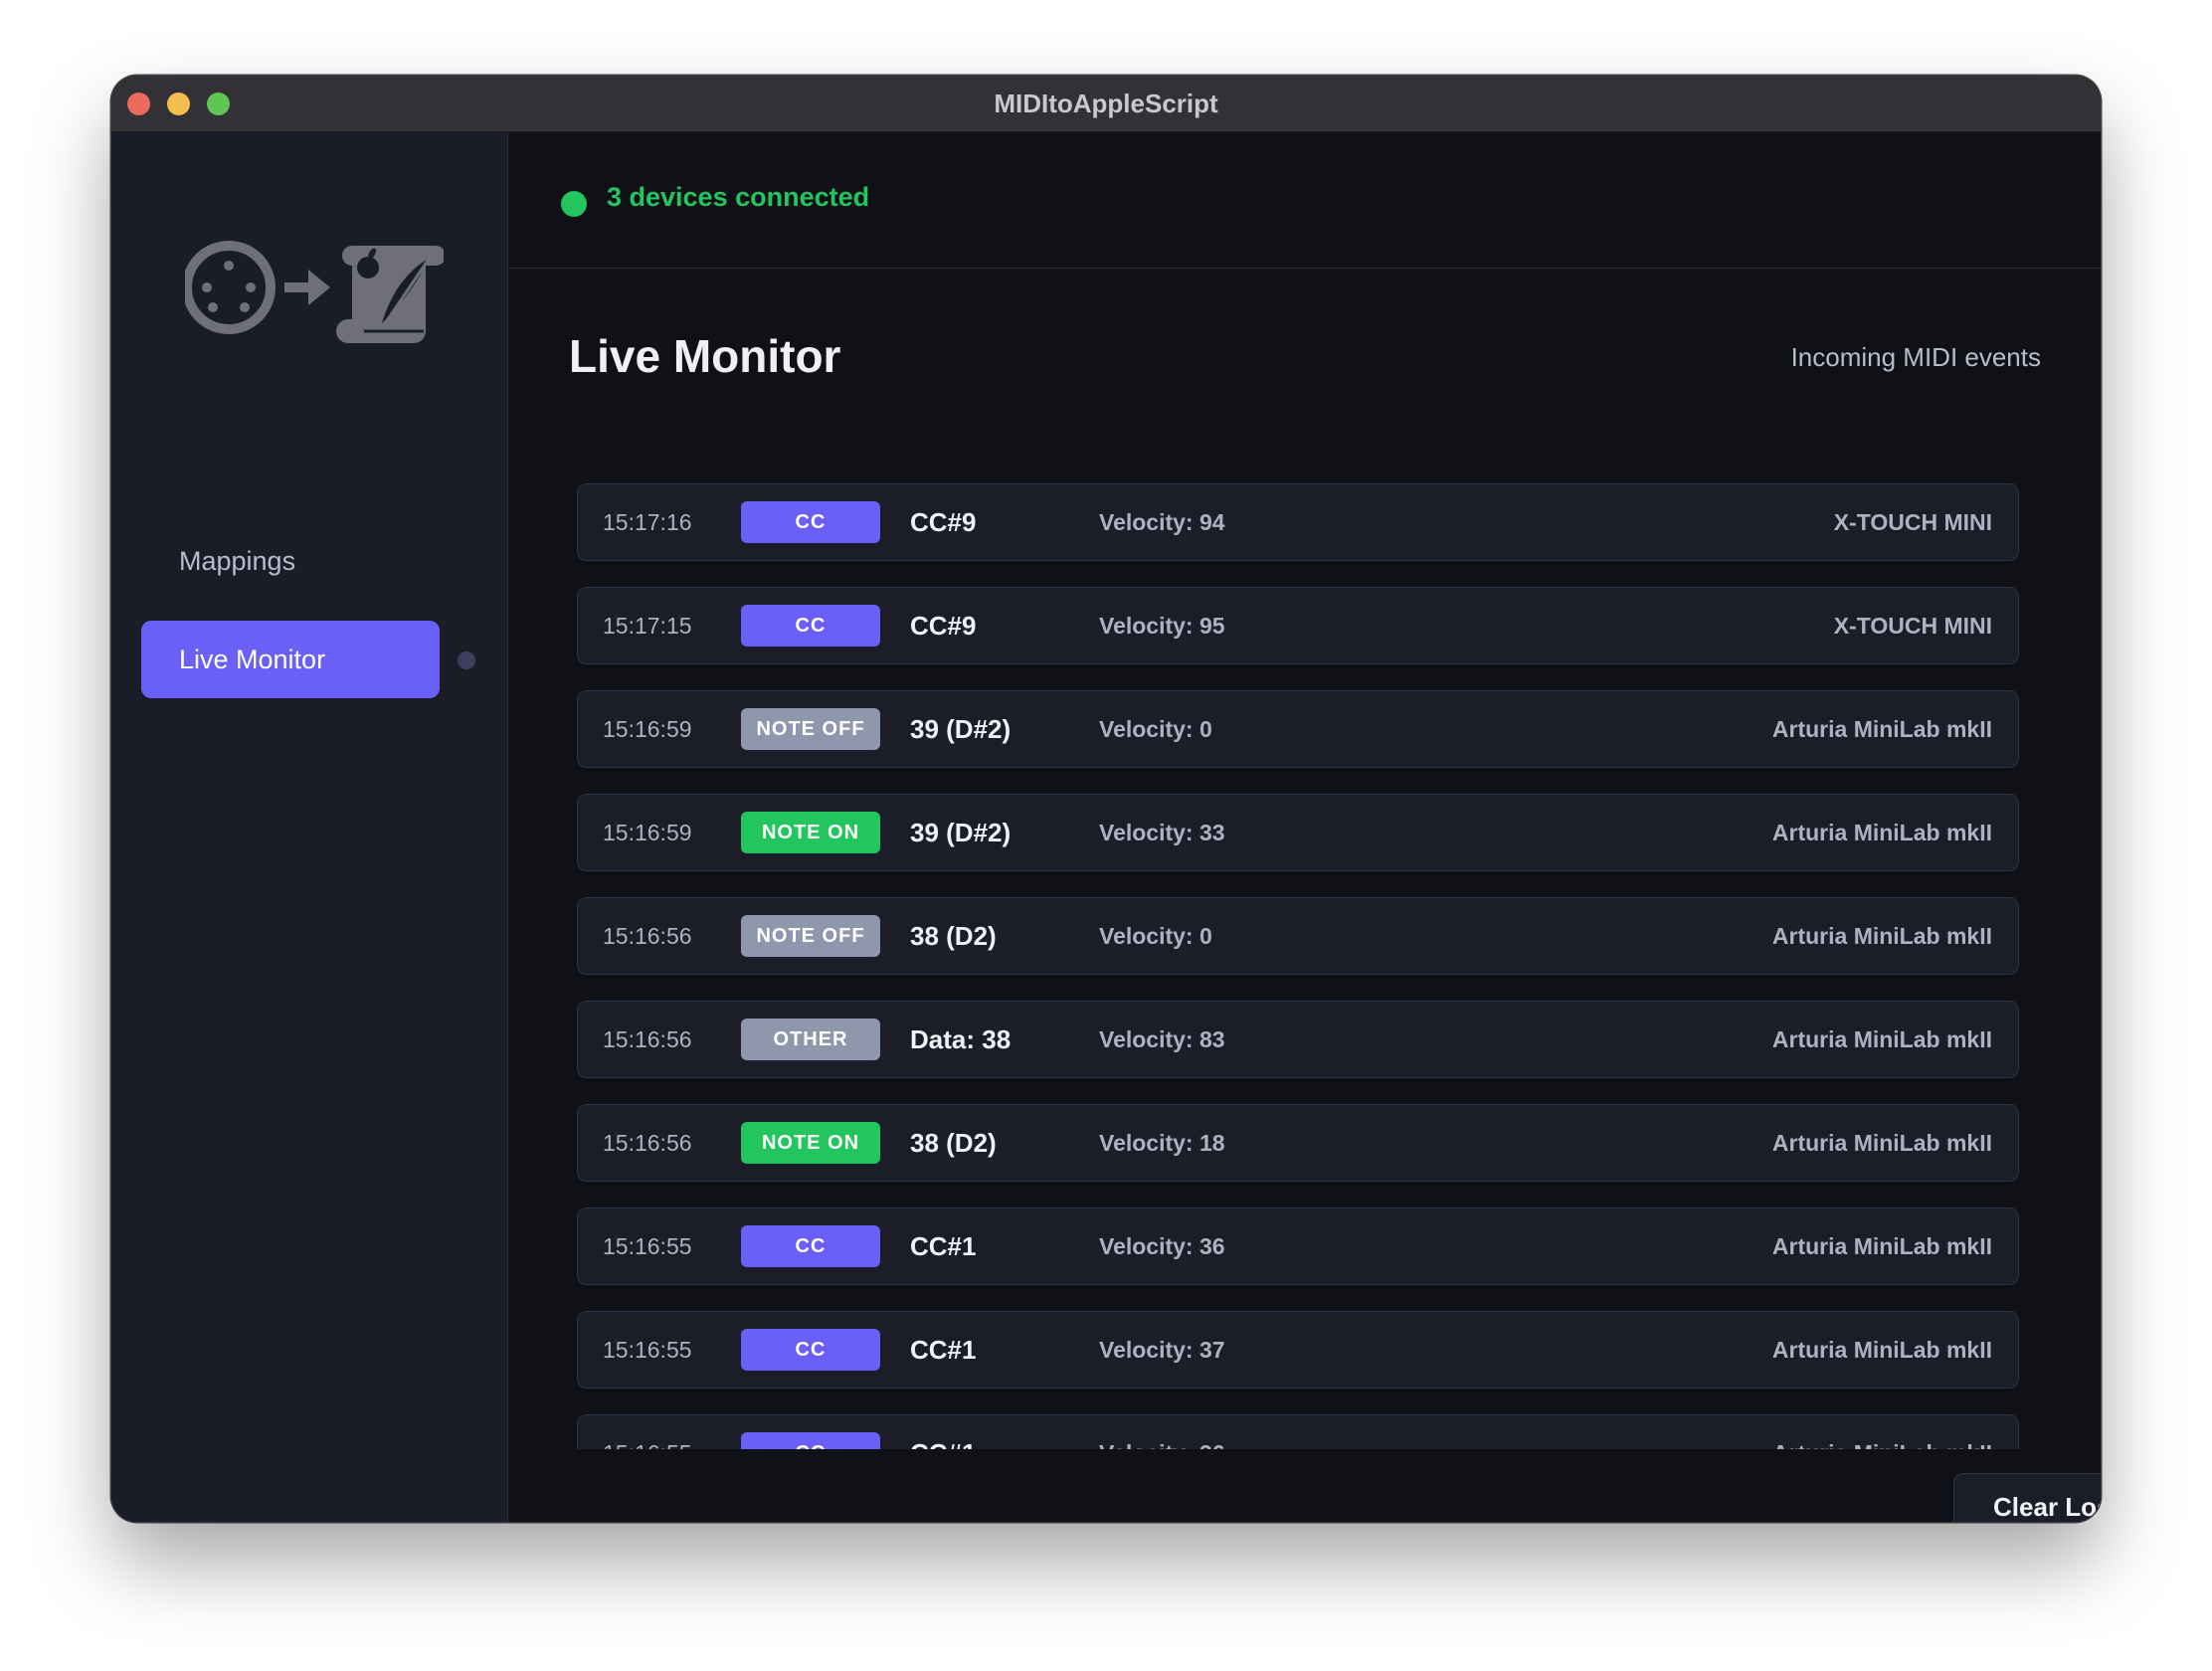 This screenshot has height=1671, width=2212. What do you see at coordinates (1298, 522) in the screenshot?
I see `event-row: 15:17:16 CC CC#9 Velocity: 94 X-TOUCH MINI` at bounding box center [1298, 522].